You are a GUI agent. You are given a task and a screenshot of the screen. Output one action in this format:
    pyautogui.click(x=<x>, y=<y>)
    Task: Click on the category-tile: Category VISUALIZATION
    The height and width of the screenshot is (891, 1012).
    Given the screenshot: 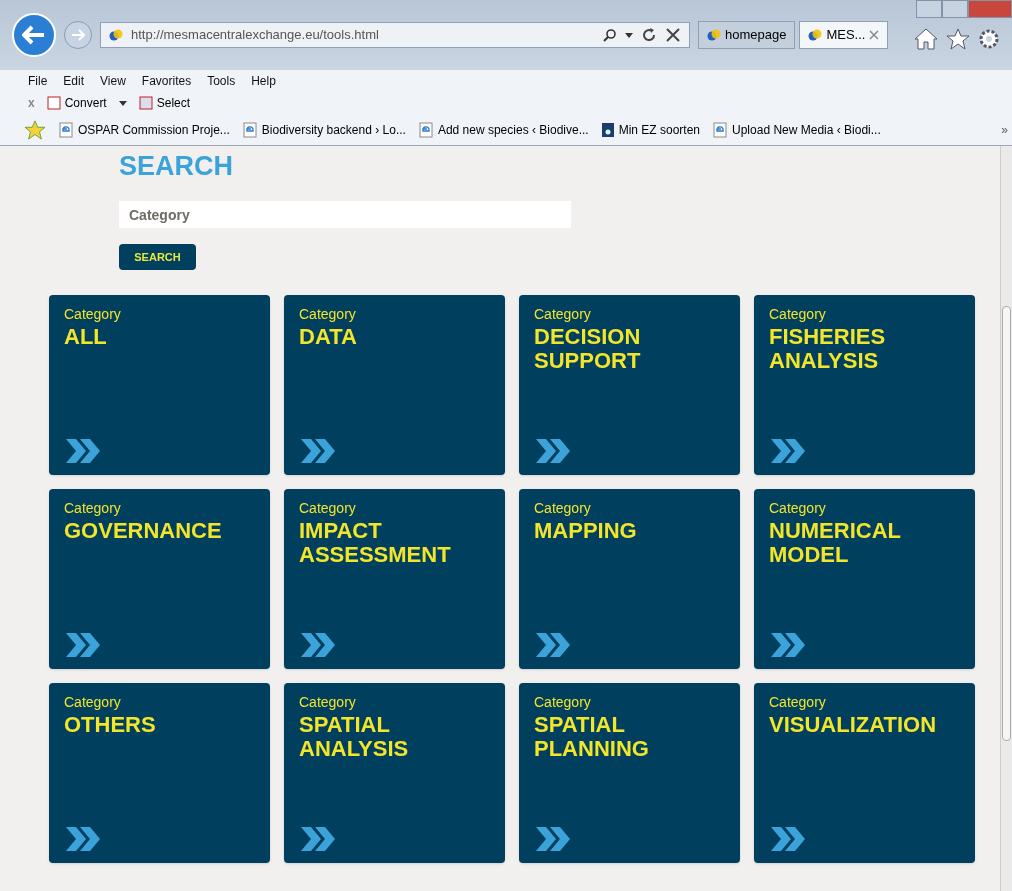 What is the action you would take?
    pyautogui.click(x=864, y=773)
    